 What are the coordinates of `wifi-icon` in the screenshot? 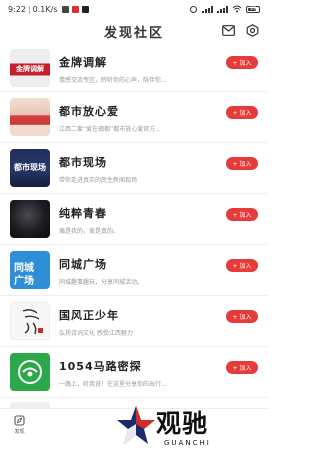 It's located at (237, 9).